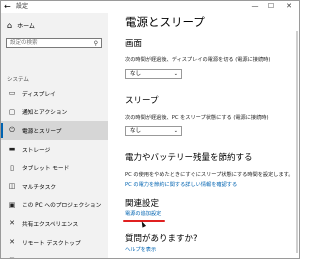 This screenshot has height=259, width=320. What do you see at coordinates (136, 131) in the screenshot?
I see `sleep-timeout-value: なし` at bounding box center [136, 131].